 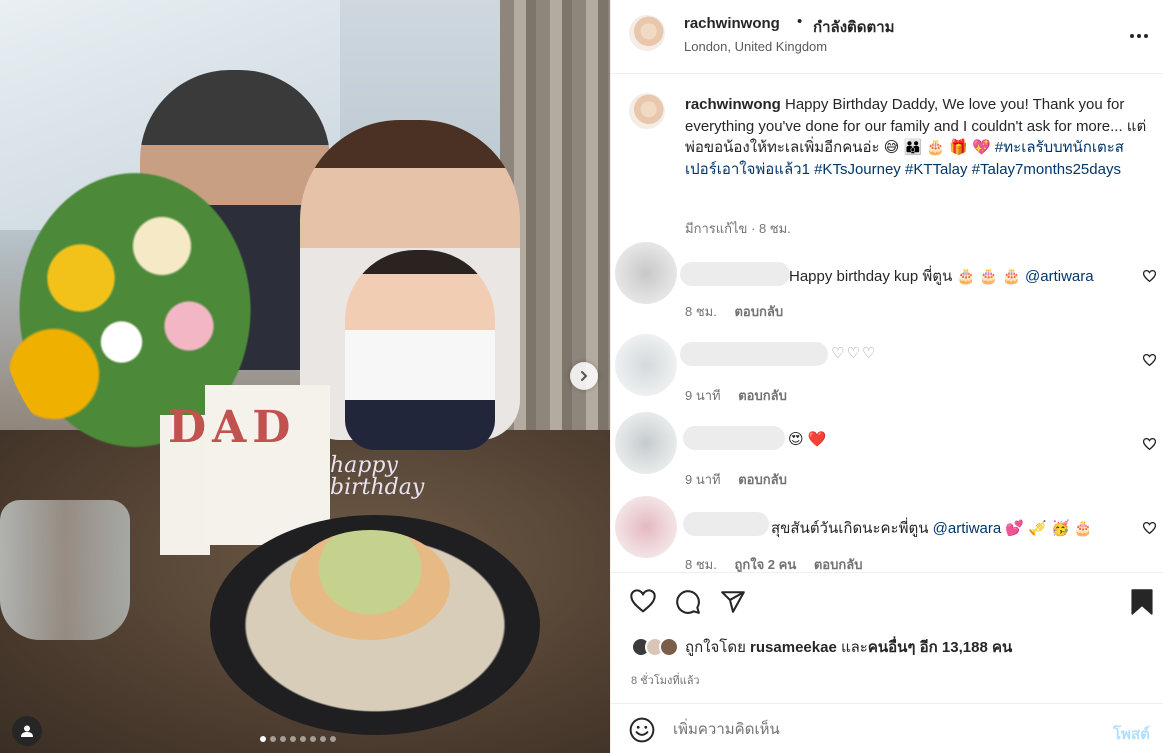 What do you see at coordinates (1131, 734) in the screenshot?
I see `post-comment-button: โพสต์` at bounding box center [1131, 734].